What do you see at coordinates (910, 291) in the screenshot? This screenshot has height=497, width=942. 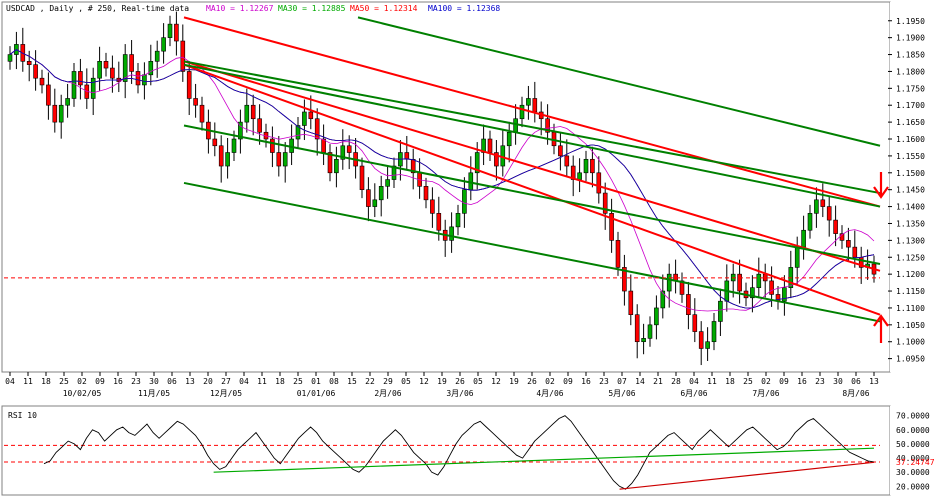 I see `price-tick-label: 1.1150` at bounding box center [910, 291].